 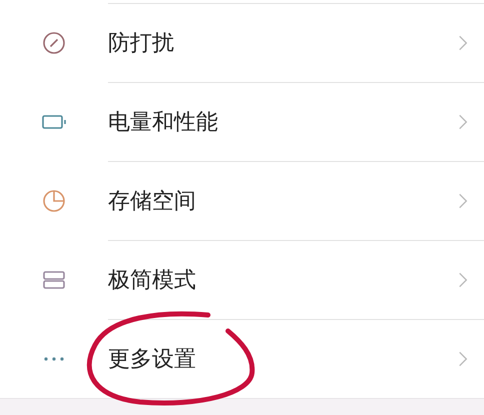 What do you see at coordinates (152, 281) in the screenshot?
I see `item-label: 极简模式` at bounding box center [152, 281].